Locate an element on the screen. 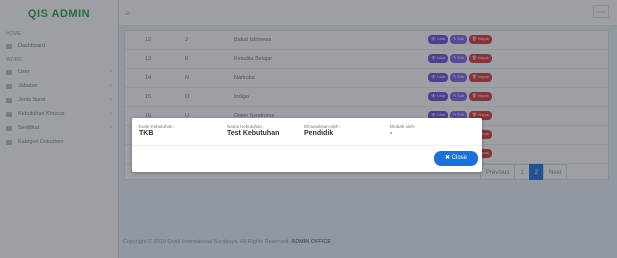  field-kode-kebutuhan: Kode Kebutuhan : TKB is located at coordinates (157, 130).